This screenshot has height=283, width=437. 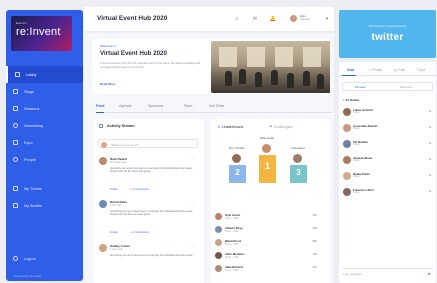 What do you see at coordinates (232, 218) in the screenshot?
I see `leader-score: Score: 1,950` at bounding box center [232, 218].